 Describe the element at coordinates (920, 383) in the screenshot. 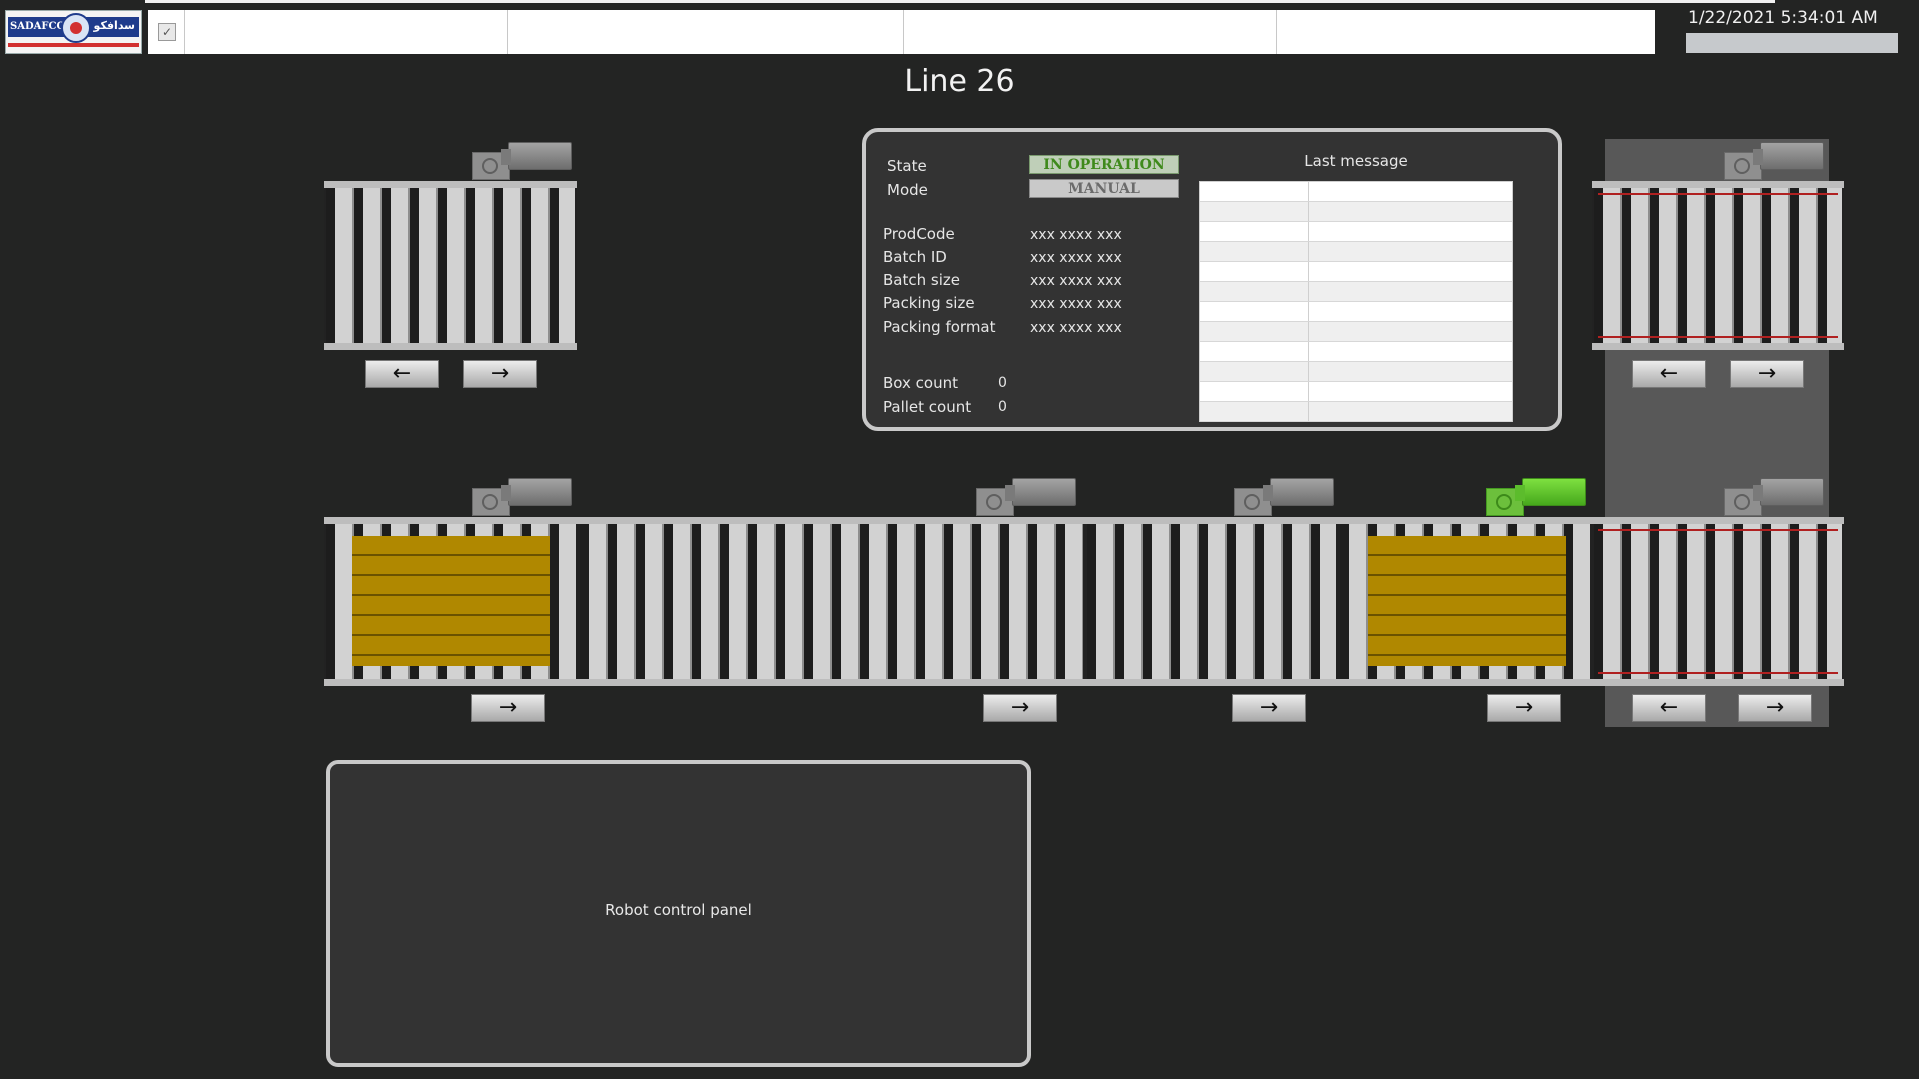

I see `box-count-label: Box count` at that location.